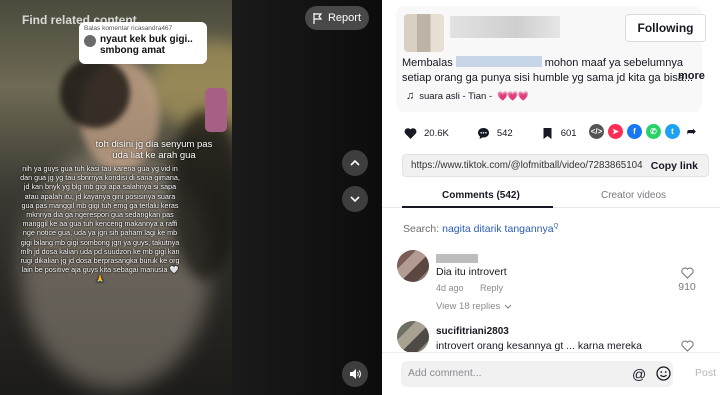 The width and height of the screenshot is (720, 395). I want to click on like-action: 20.6K, so click(426, 133).